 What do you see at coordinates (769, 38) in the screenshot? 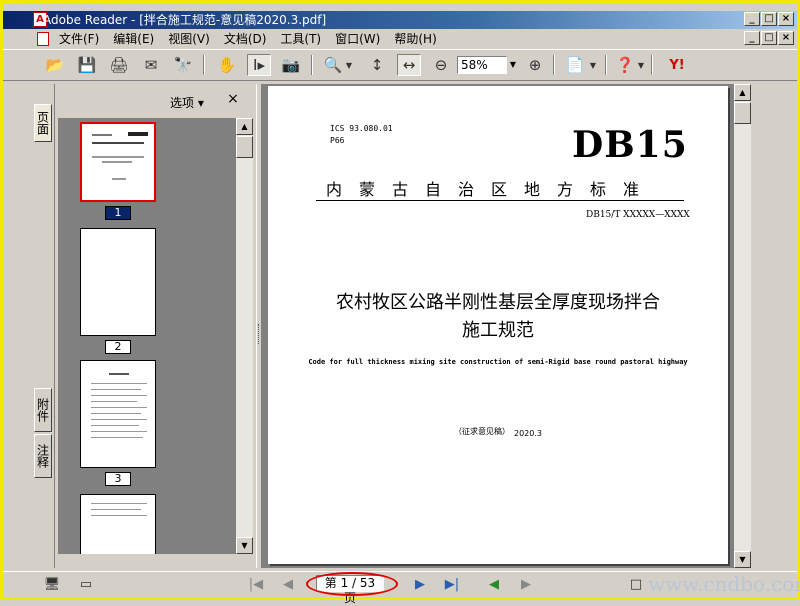
I see `doc-restore-button: □` at bounding box center [769, 38].